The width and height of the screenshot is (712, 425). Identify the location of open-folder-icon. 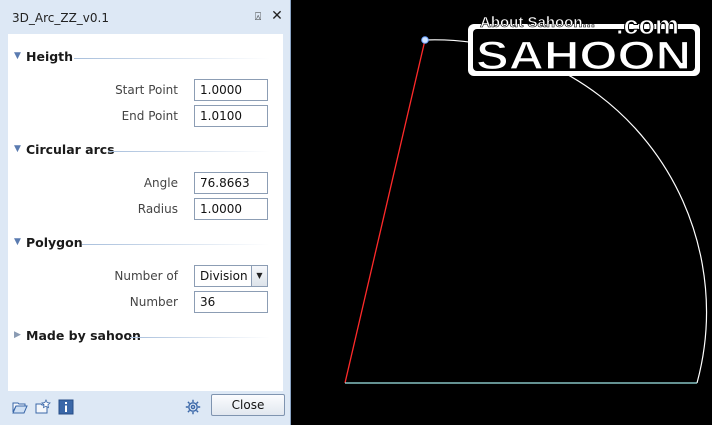
(20, 407).